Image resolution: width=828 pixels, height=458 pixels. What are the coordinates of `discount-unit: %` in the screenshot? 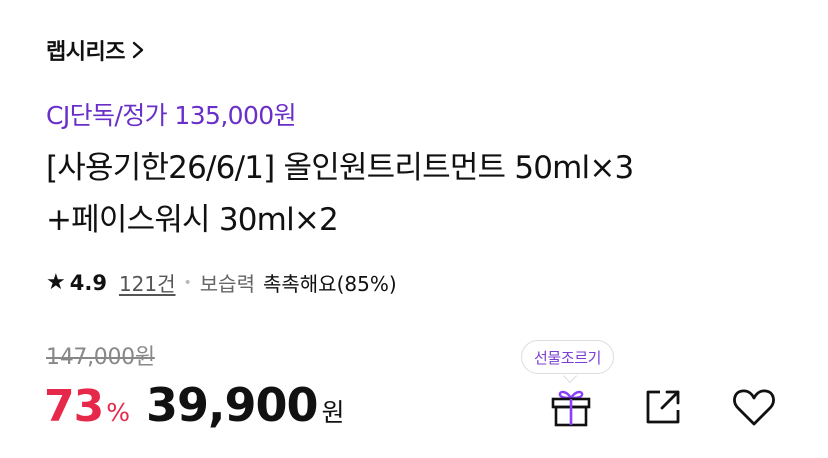 It's located at (118, 412).